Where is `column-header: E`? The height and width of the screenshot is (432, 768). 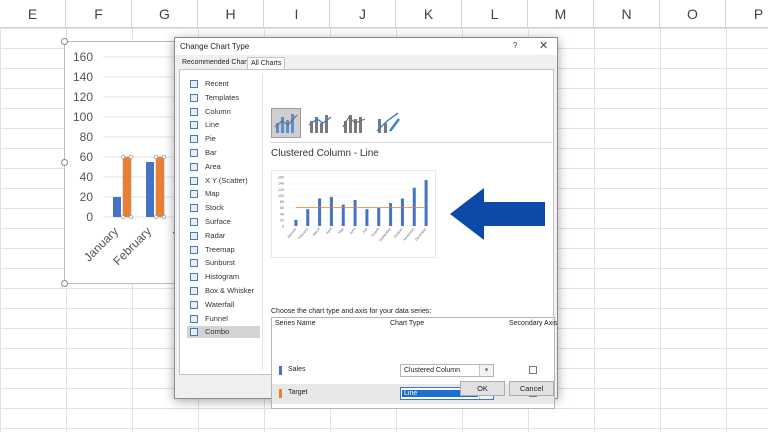
column-header: E is located at coordinates (33, 14).